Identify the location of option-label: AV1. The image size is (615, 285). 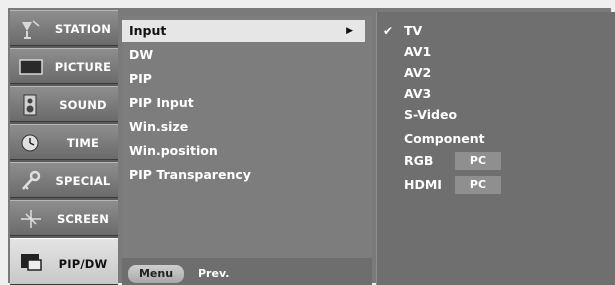
(418, 51).